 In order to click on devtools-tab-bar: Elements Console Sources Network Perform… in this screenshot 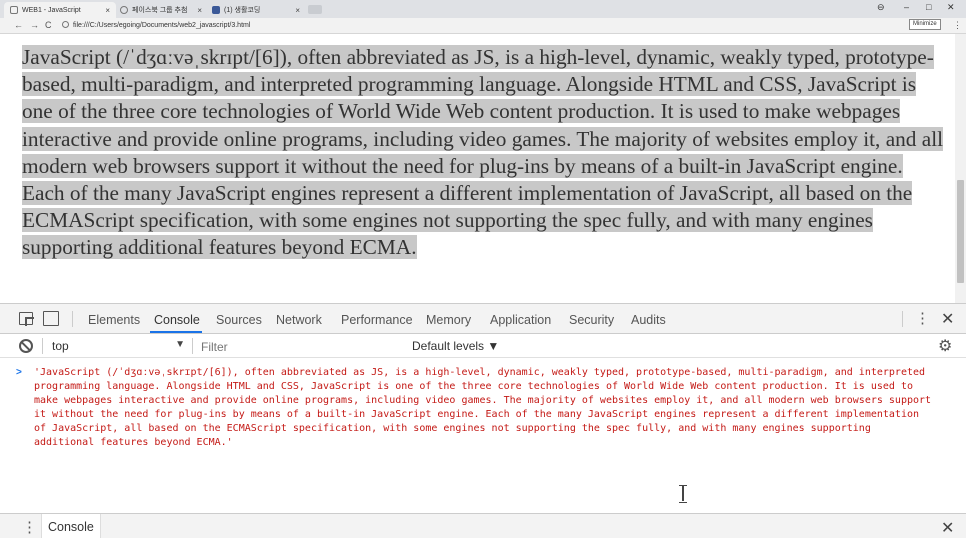, I will do `click(483, 319)`.